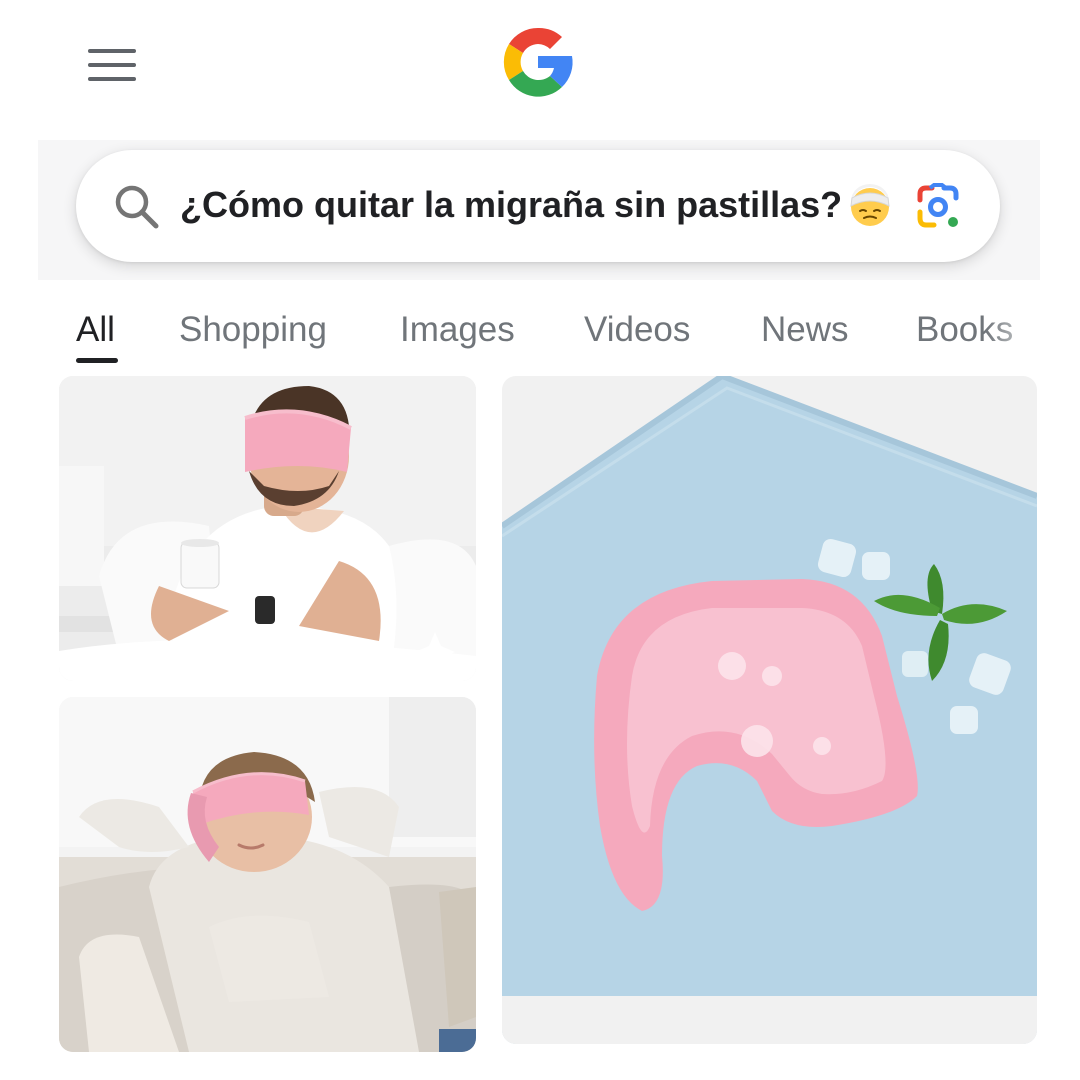  I want to click on google-g-logo, so click(538, 62).